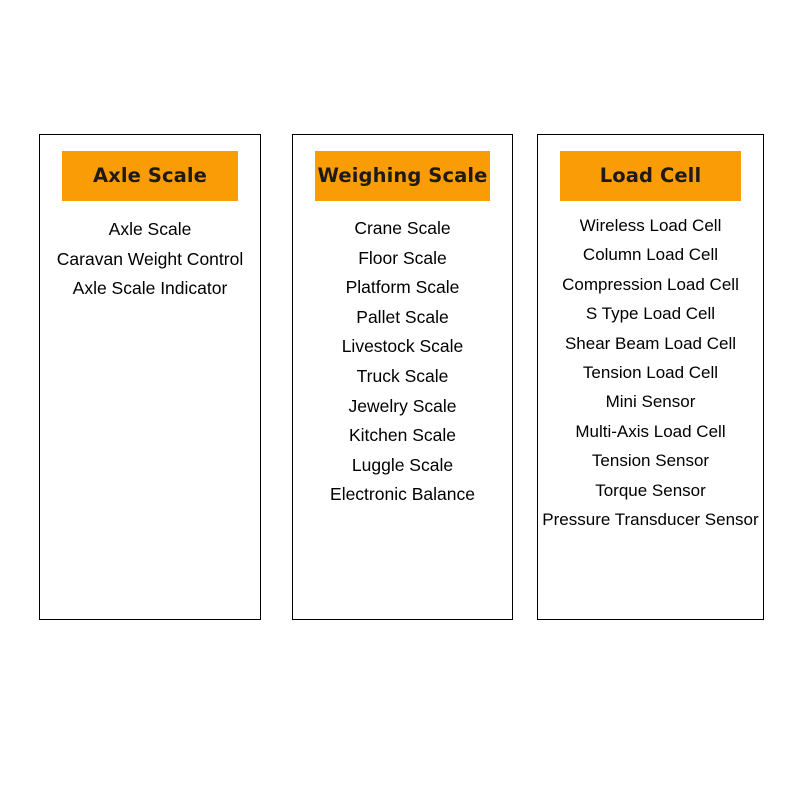  I want to click on category-header-axle-scale: Axle Scale, so click(150, 176).